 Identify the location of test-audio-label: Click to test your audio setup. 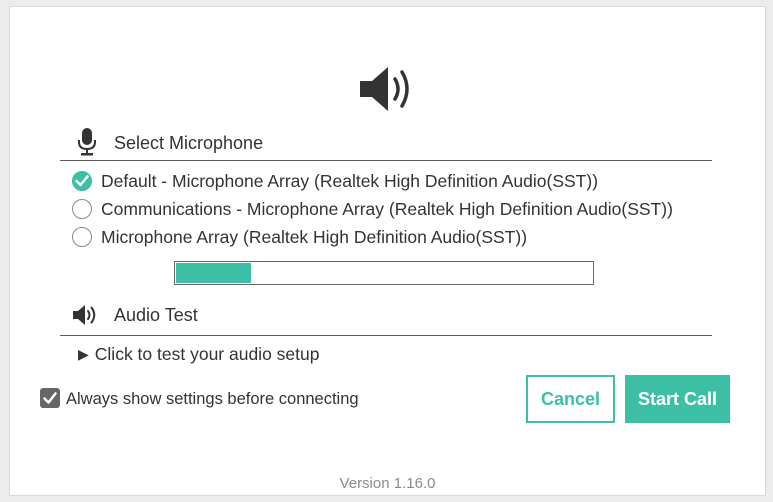
(207, 354).